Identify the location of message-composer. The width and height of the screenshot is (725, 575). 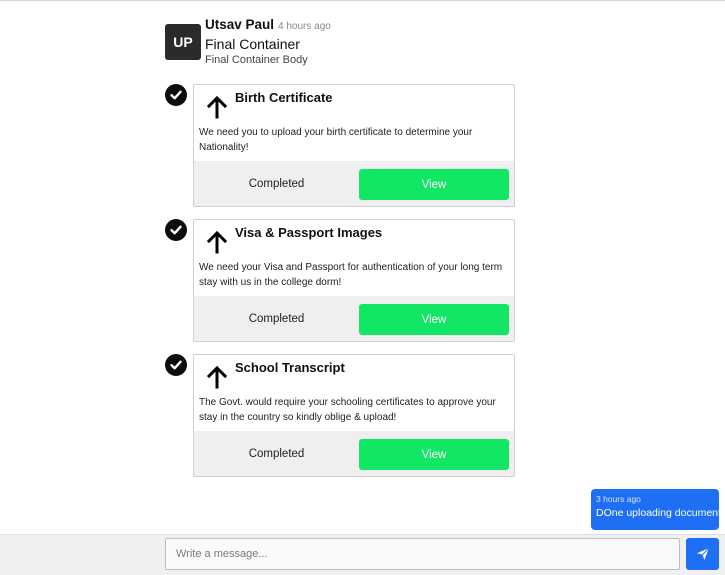
(362, 554).